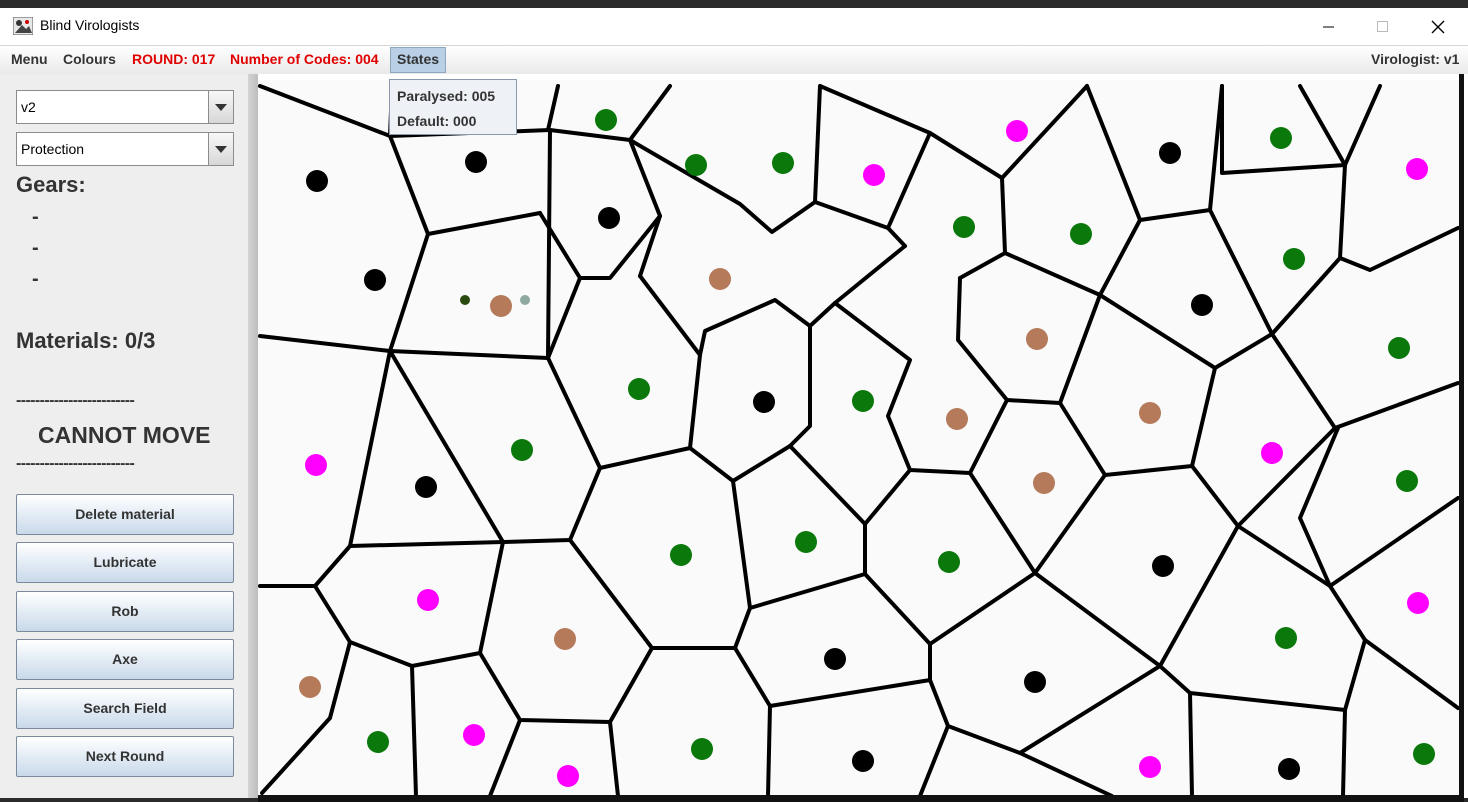 The width and height of the screenshot is (1468, 802). I want to click on move-status: CANNOT MOVE, so click(124, 435).